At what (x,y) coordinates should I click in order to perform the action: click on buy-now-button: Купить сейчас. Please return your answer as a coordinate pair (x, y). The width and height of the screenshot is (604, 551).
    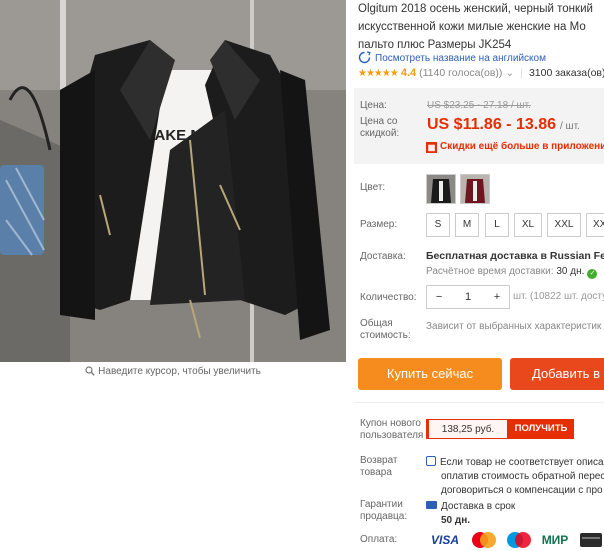
    Looking at the image, I should click on (430, 374).